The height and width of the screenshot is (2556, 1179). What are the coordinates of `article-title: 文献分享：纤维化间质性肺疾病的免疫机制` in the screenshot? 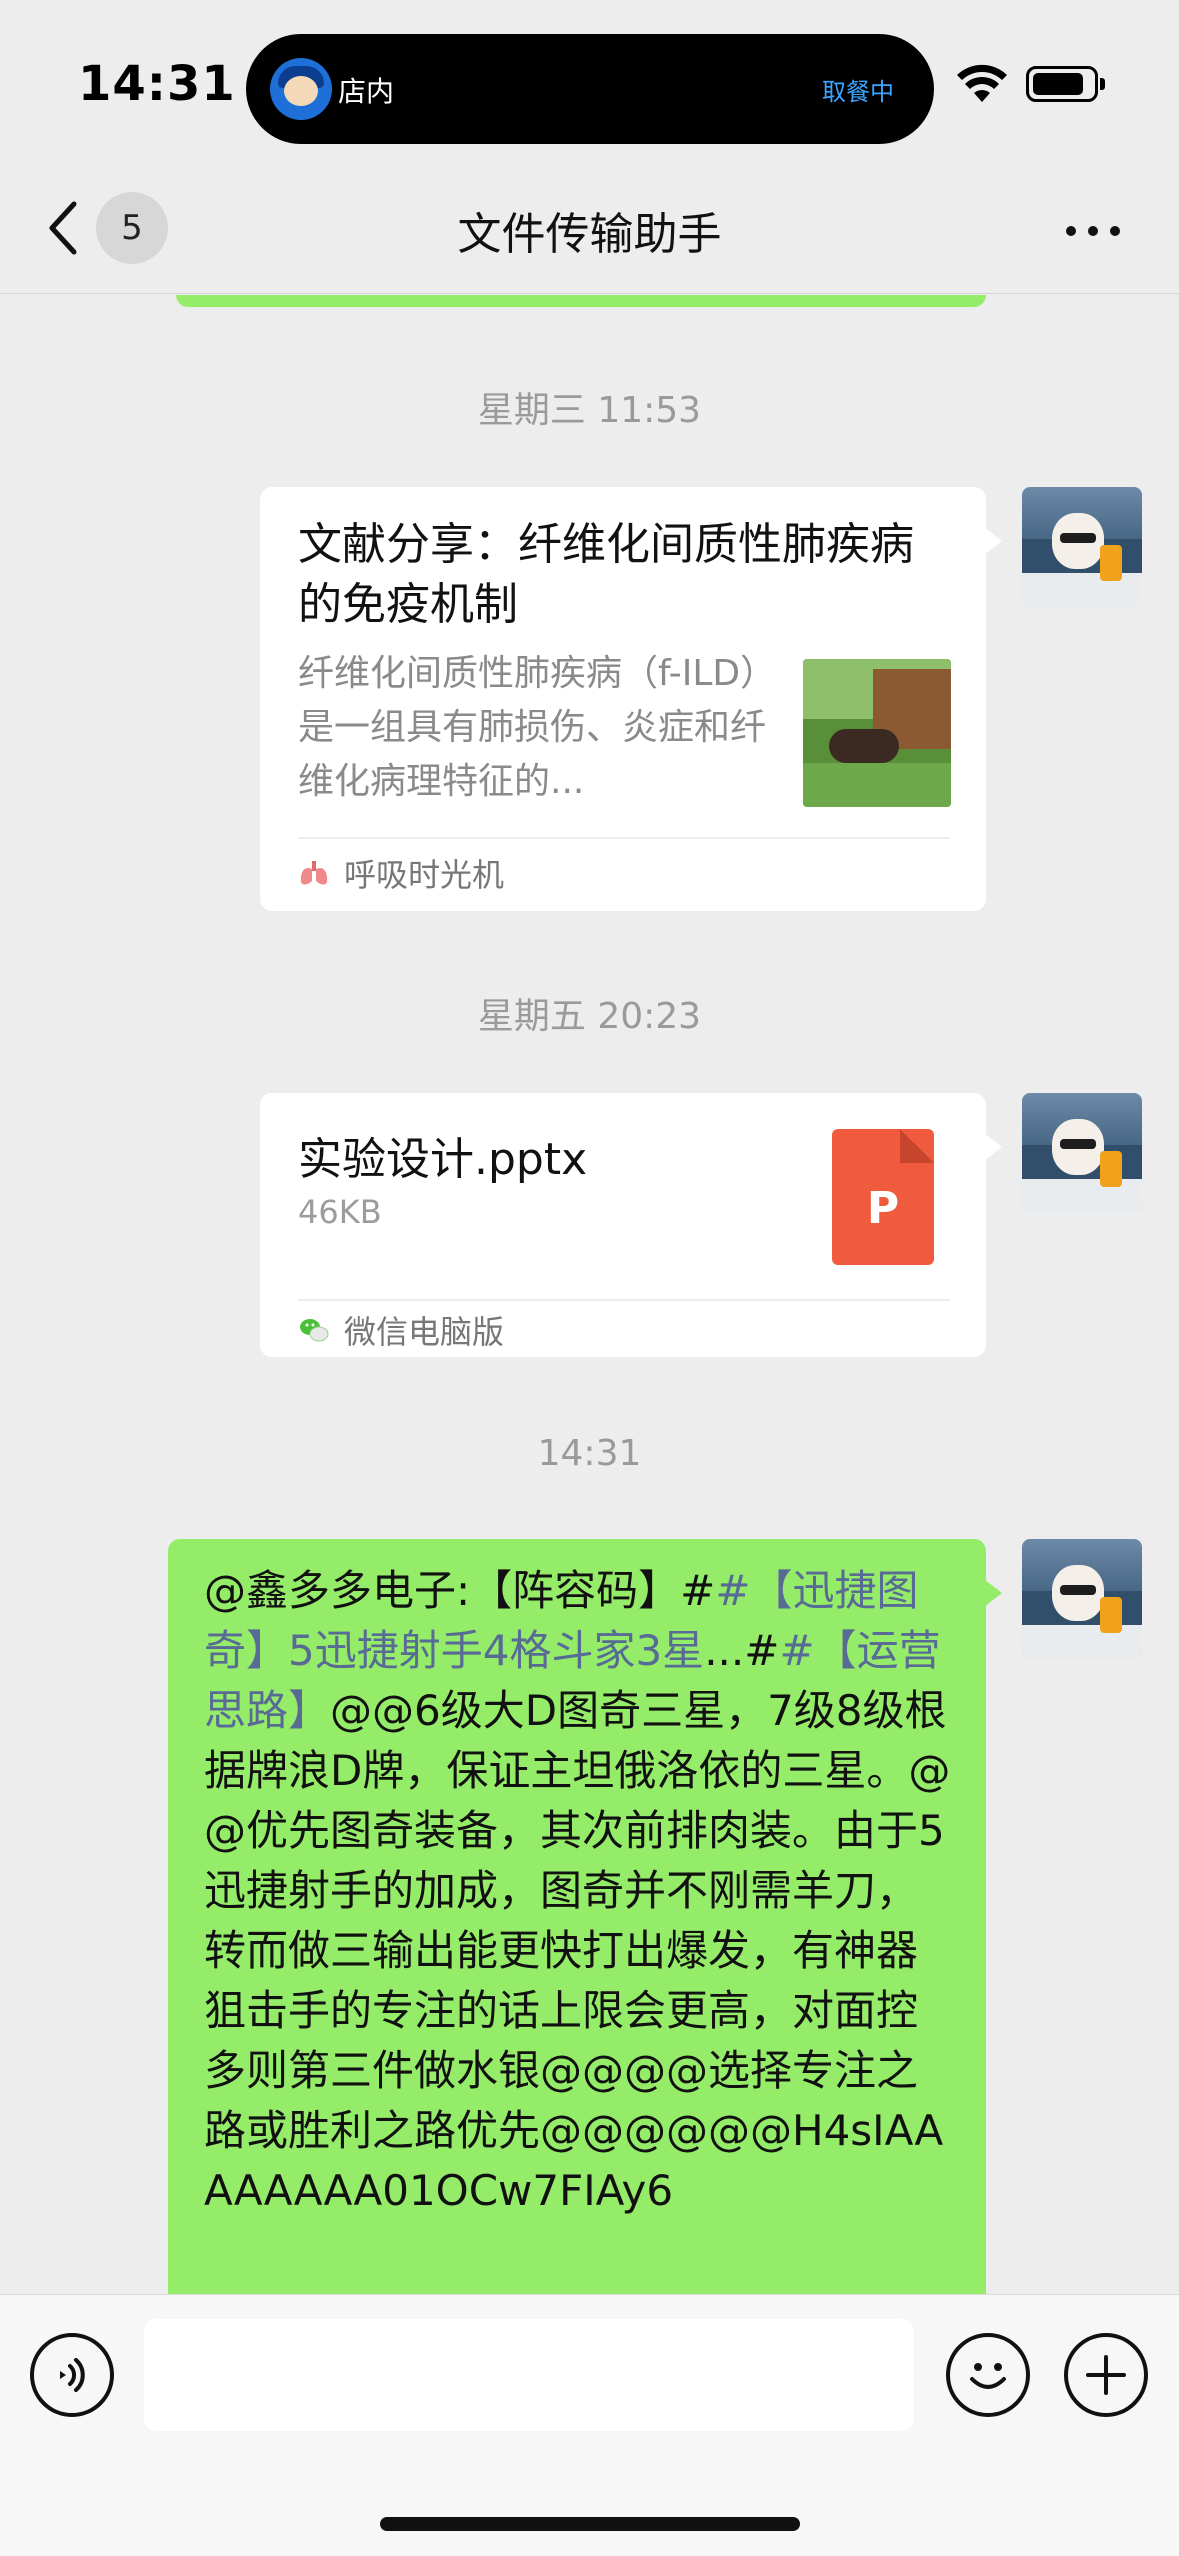 It's located at (606, 574).